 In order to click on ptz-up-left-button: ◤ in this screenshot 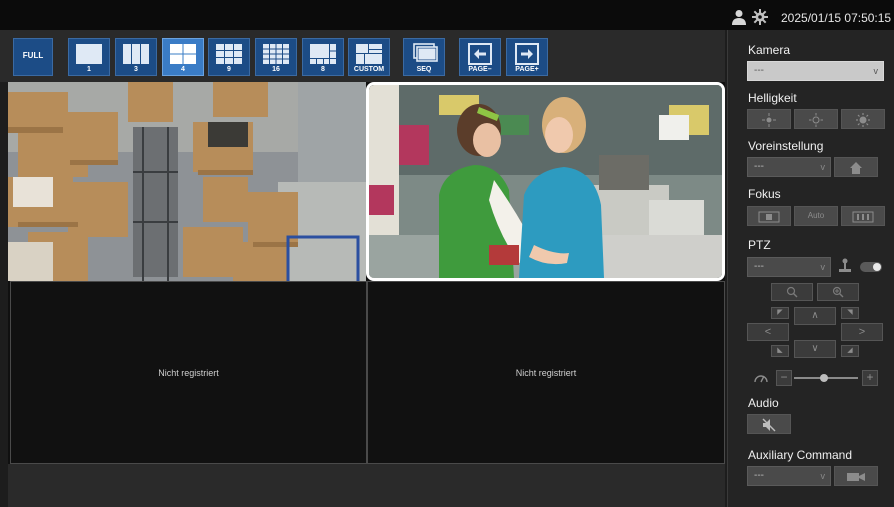, I will do `click(780, 313)`.